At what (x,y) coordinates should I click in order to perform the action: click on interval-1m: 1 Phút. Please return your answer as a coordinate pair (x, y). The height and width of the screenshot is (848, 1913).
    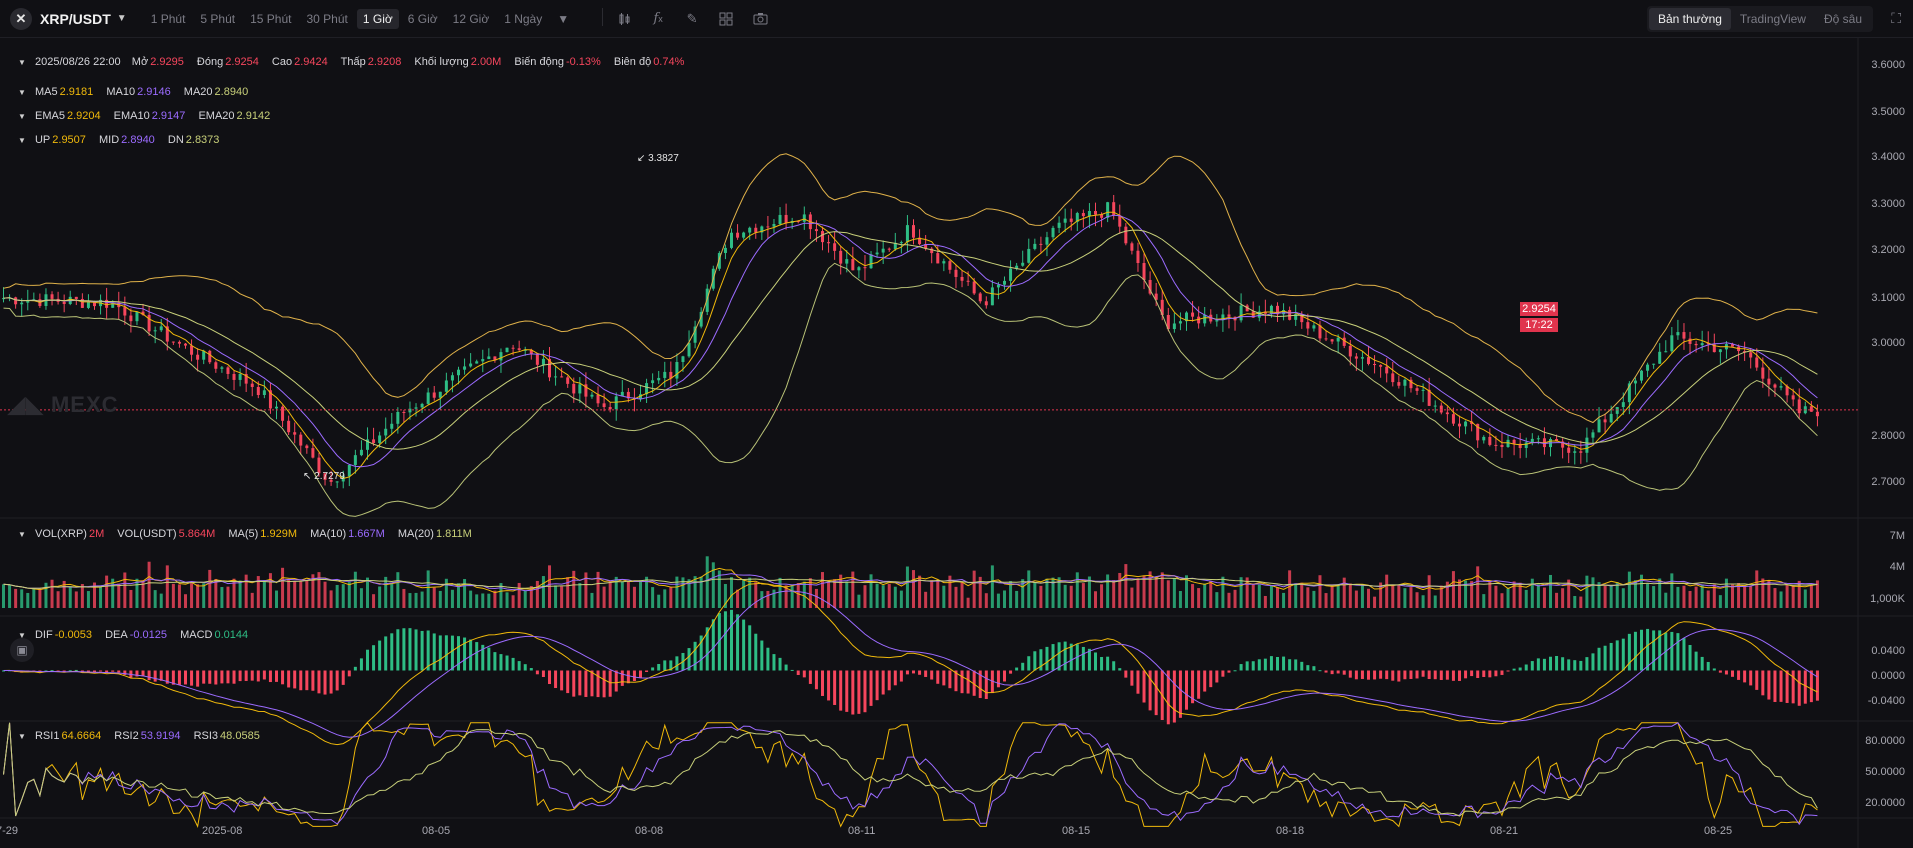
    Looking at the image, I should click on (168, 19).